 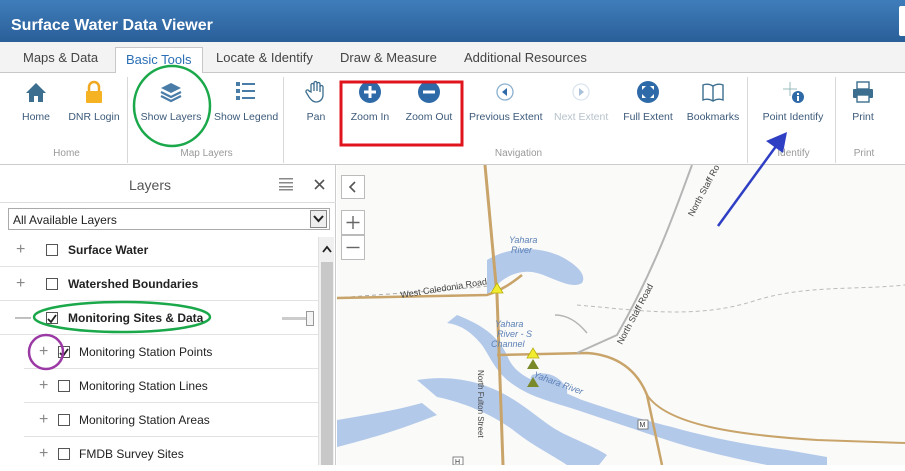 What do you see at coordinates (172, 106) in the screenshot?
I see `green-highlight-circle` at bounding box center [172, 106].